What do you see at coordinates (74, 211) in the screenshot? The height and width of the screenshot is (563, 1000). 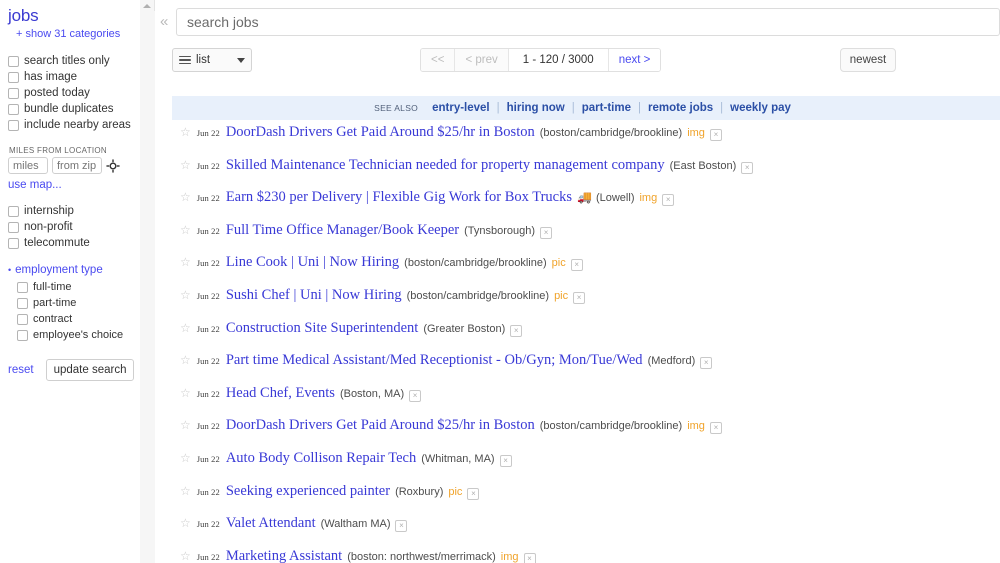 I see `filter-internship: internship` at bounding box center [74, 211].